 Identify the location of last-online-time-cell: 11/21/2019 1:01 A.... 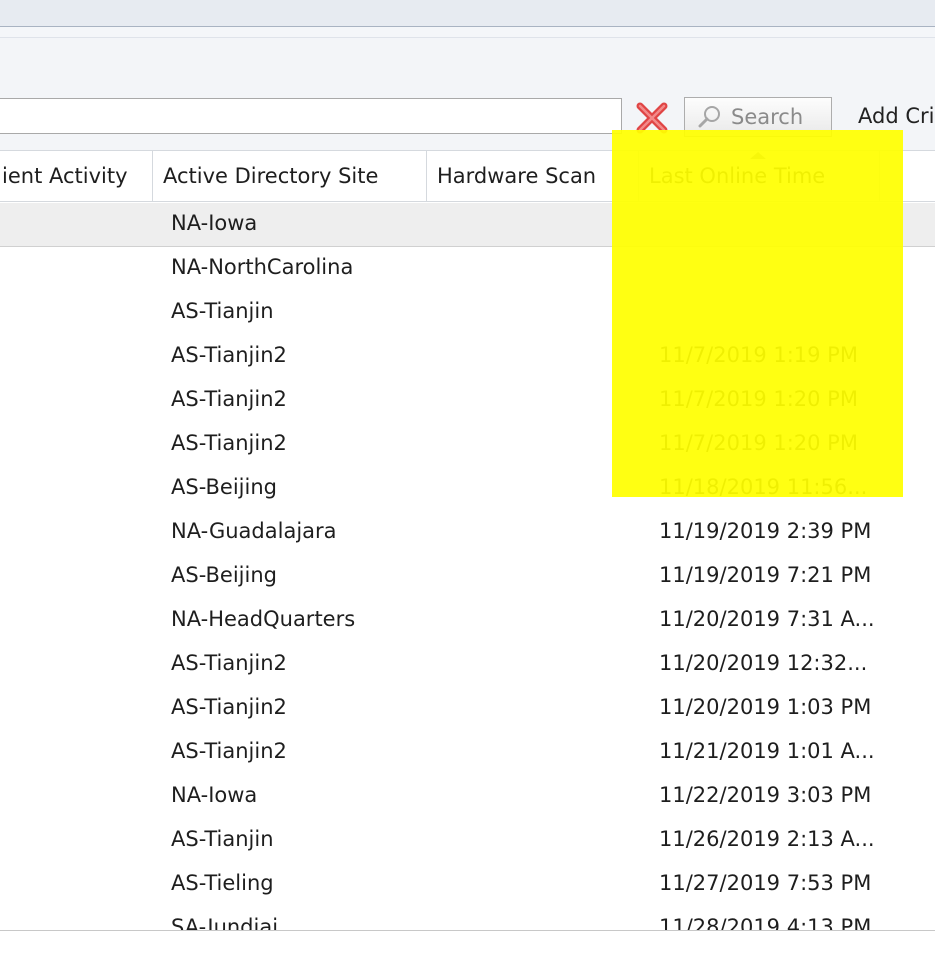
(767, 751).